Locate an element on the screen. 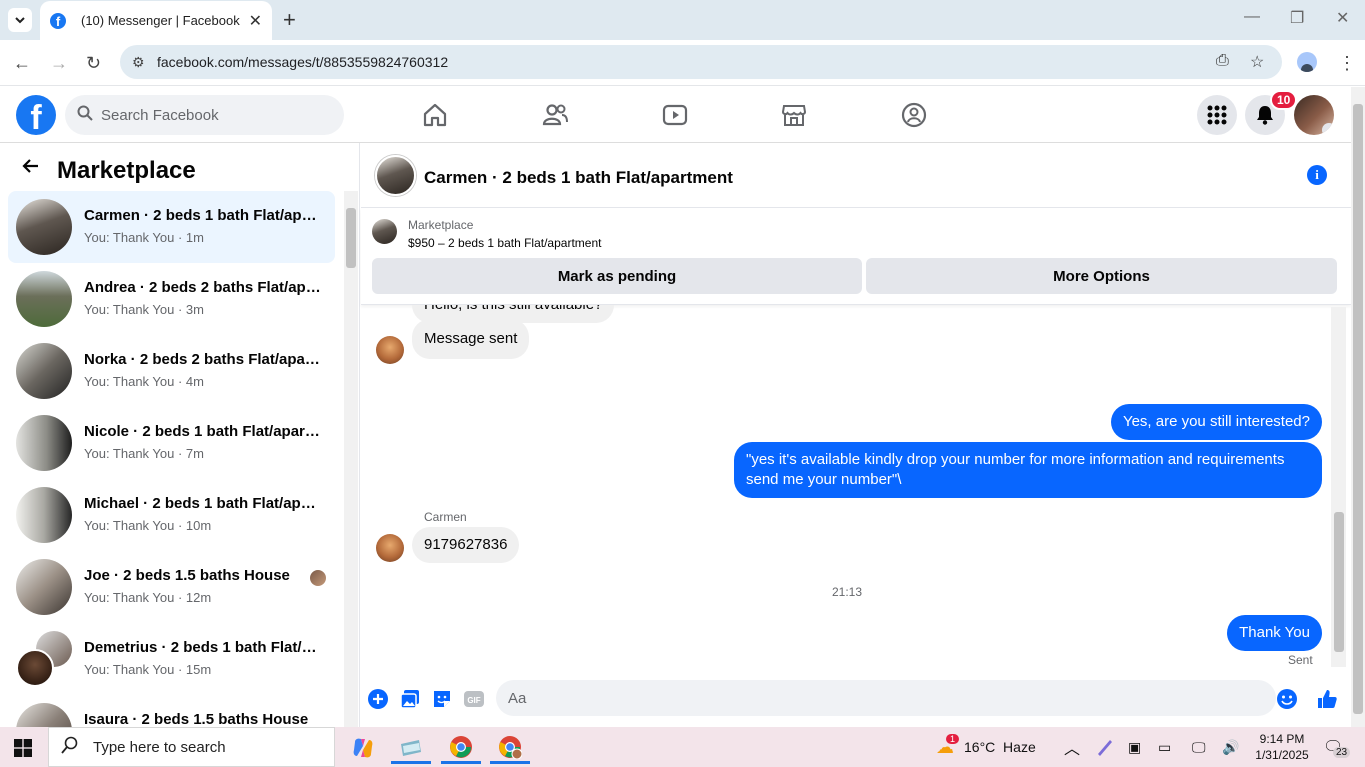  network-icon: 🖵 is located at coordinates (1199, 747).